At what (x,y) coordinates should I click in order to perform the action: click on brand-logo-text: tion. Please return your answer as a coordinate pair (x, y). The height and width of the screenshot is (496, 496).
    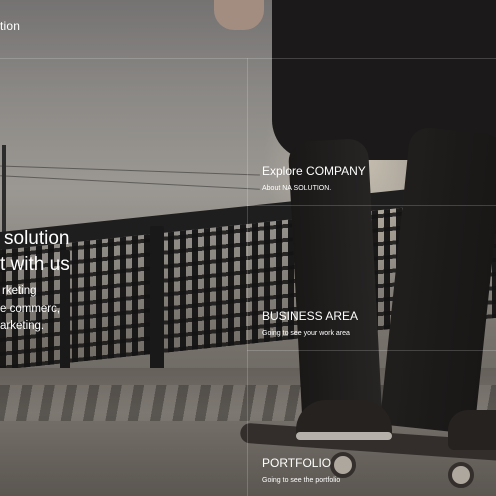
    Looking at the image, I should click on (10, 26).